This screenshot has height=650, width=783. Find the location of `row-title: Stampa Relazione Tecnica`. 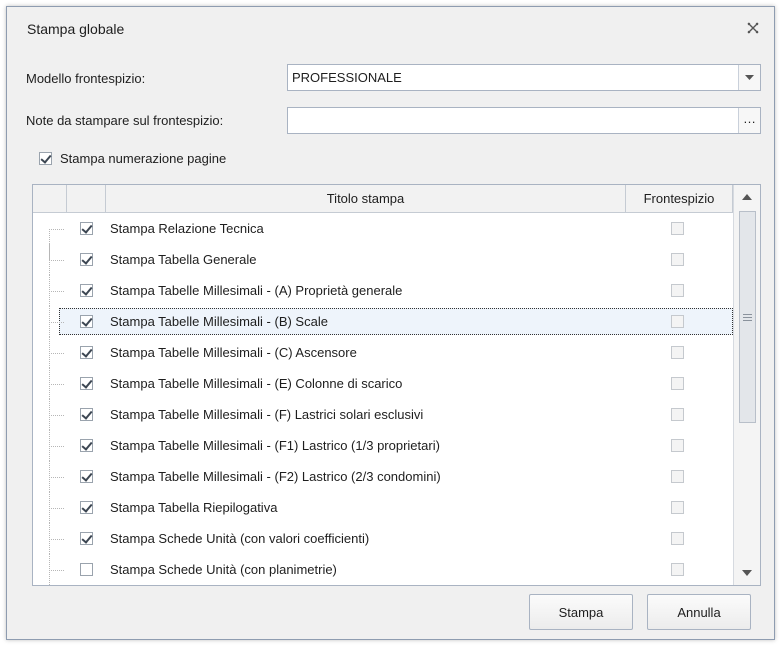

row-title: Stampa Relazione Tecnica is located at coordinates (187, 228).